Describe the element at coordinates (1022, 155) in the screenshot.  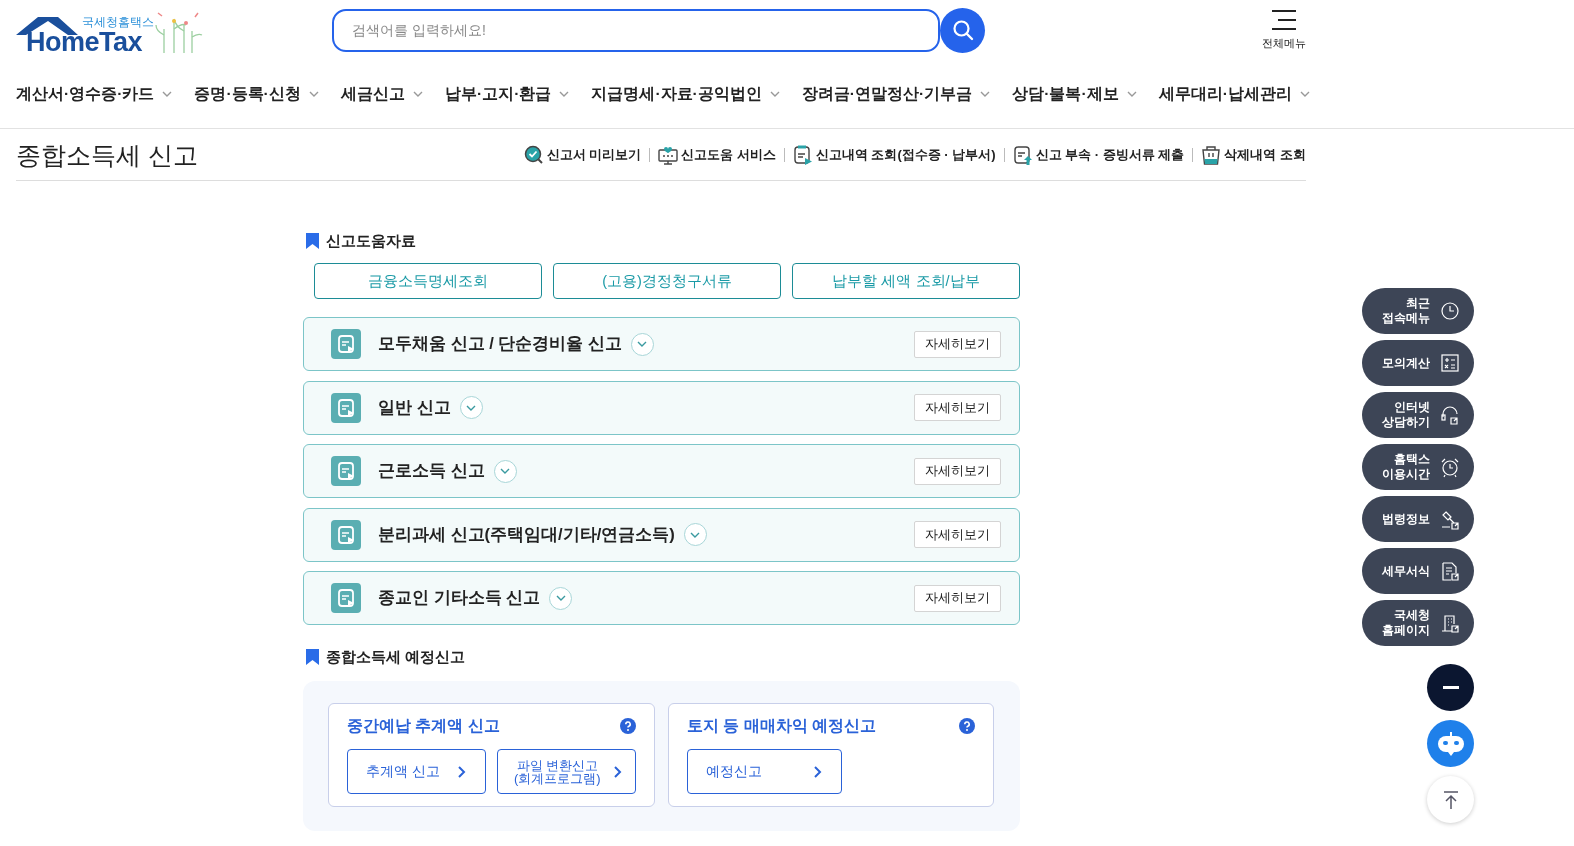
I see `document-upload-icon` at that location.